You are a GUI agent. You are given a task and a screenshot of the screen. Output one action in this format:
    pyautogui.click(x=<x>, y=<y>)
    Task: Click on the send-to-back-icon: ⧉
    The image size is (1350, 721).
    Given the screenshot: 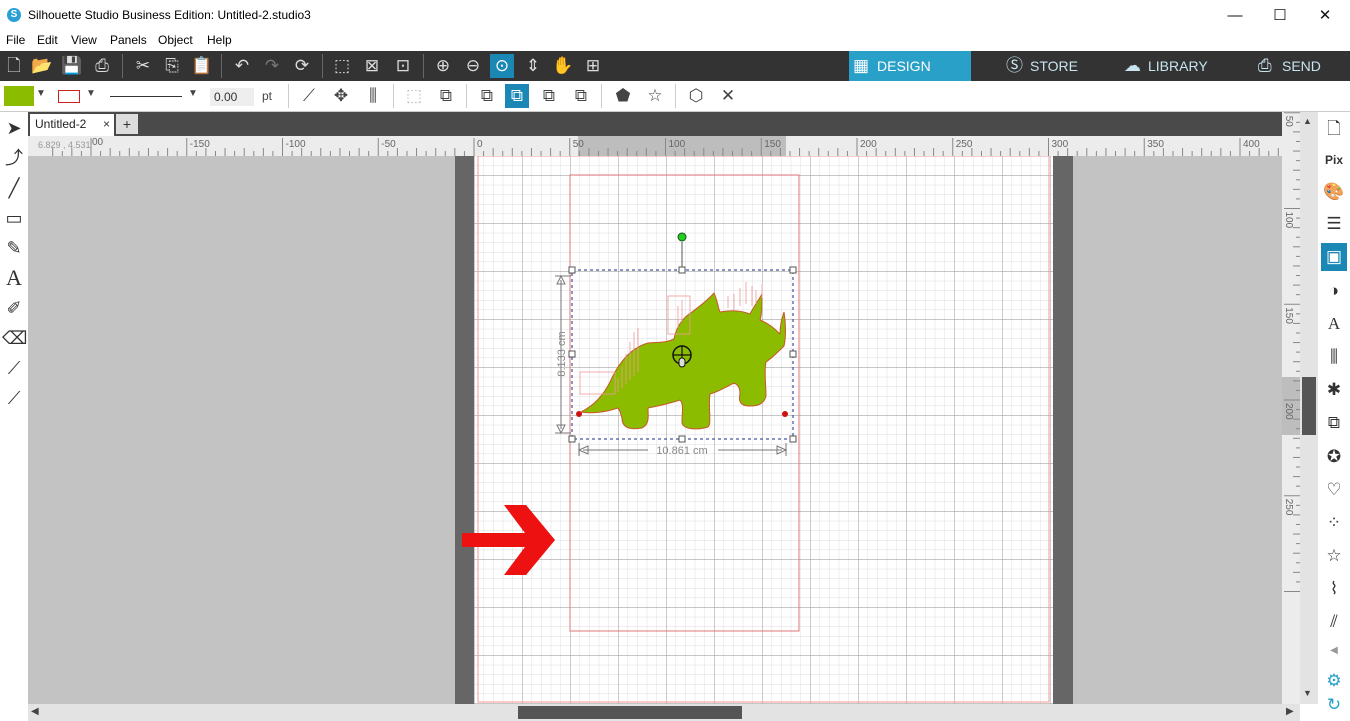 What is the action you would take?
    pyautogui.click(x=581, y=96)
    